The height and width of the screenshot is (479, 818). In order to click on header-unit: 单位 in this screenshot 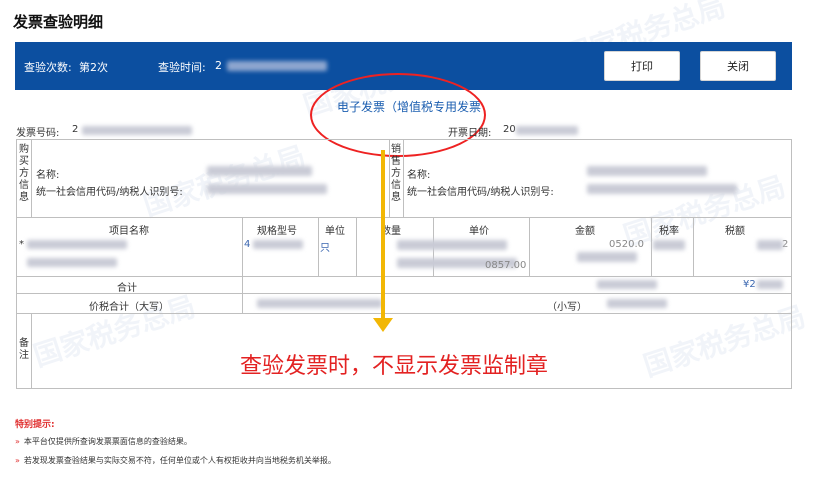, I will do `click(335, 231)`.